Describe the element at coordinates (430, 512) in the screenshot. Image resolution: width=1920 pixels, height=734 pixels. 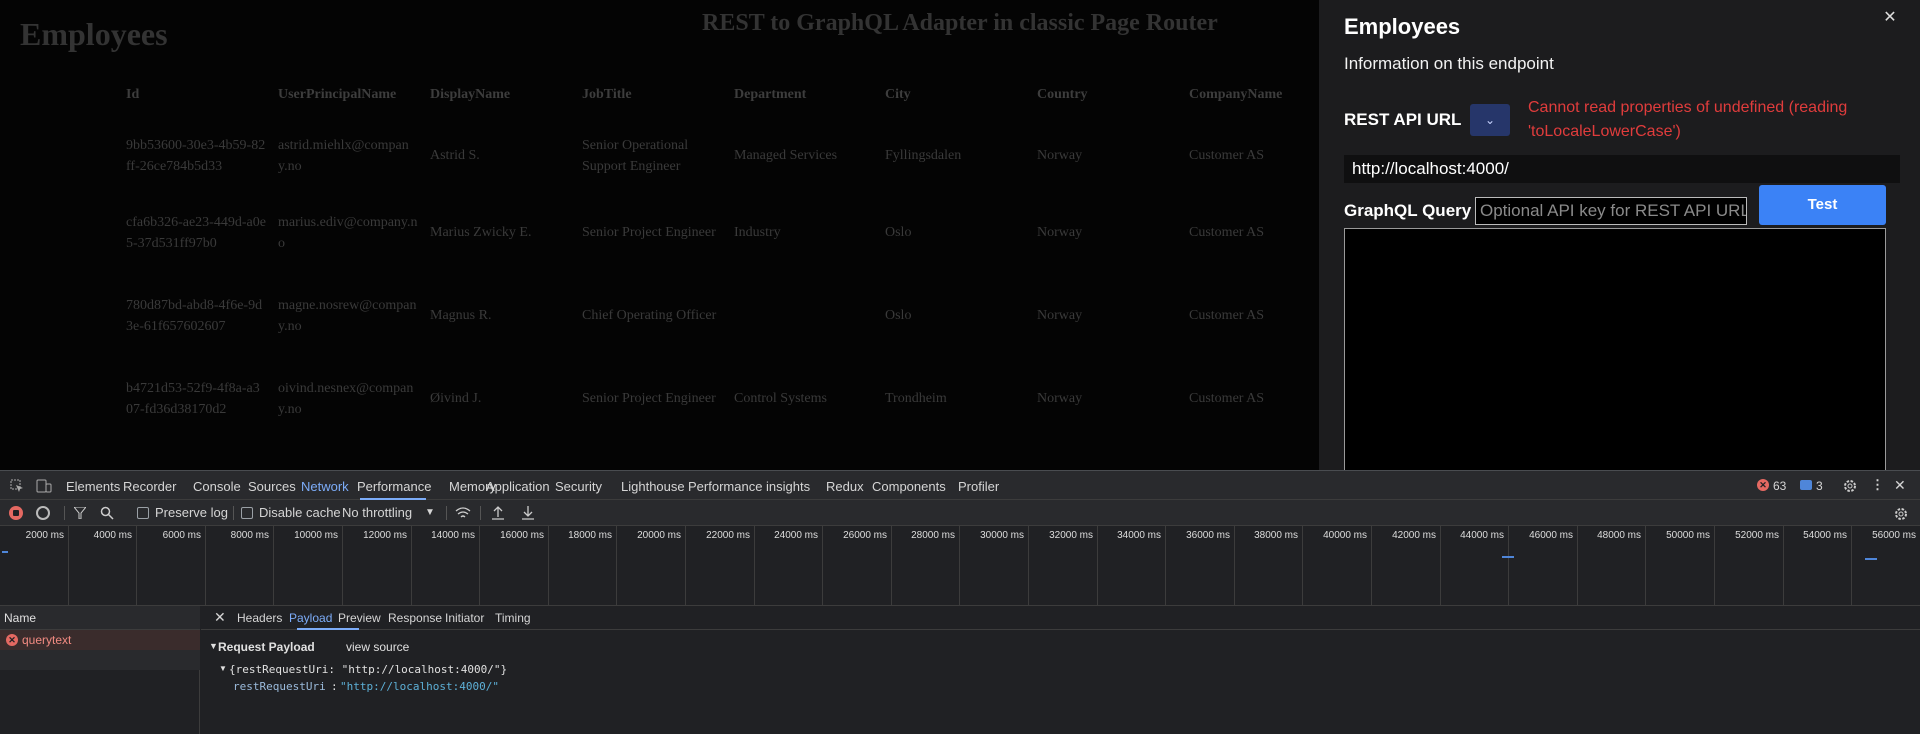
I see `throttling-dropdown-icon: ▼` at that location.